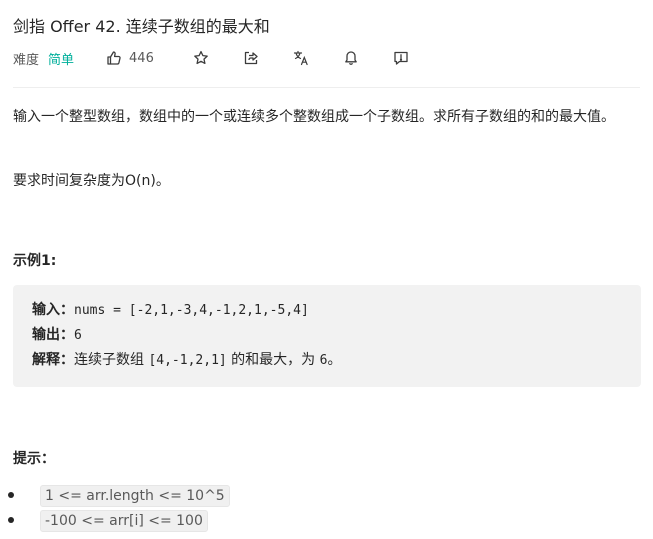 Image resolution: width=653 pixels, height=539 pixels. I want to click on header-divider, so click(326, 87).